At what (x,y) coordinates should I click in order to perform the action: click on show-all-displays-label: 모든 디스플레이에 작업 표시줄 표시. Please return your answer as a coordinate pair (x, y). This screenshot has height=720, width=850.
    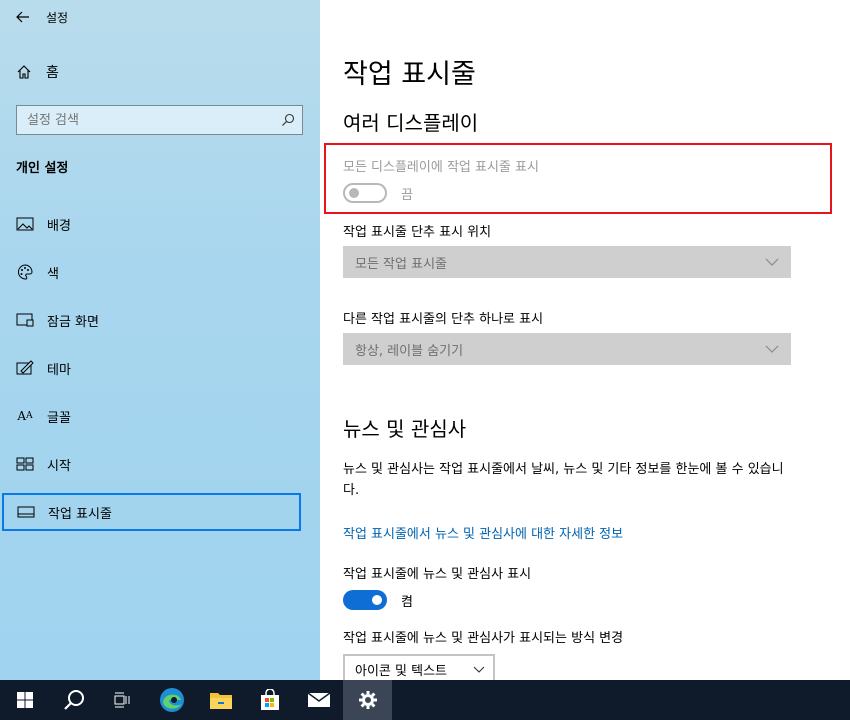
    Looking at the image, I should click on (441, 167).